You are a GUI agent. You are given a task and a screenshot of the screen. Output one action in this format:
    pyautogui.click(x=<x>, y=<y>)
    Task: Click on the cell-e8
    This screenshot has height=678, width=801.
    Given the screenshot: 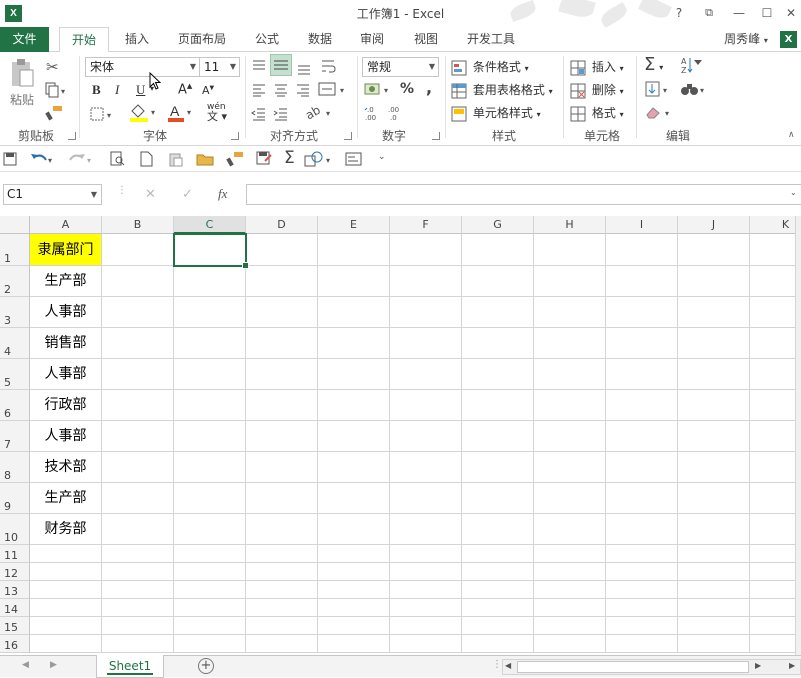 What is the action you would take?
    pyautogui.click(x=354, y=467)
    